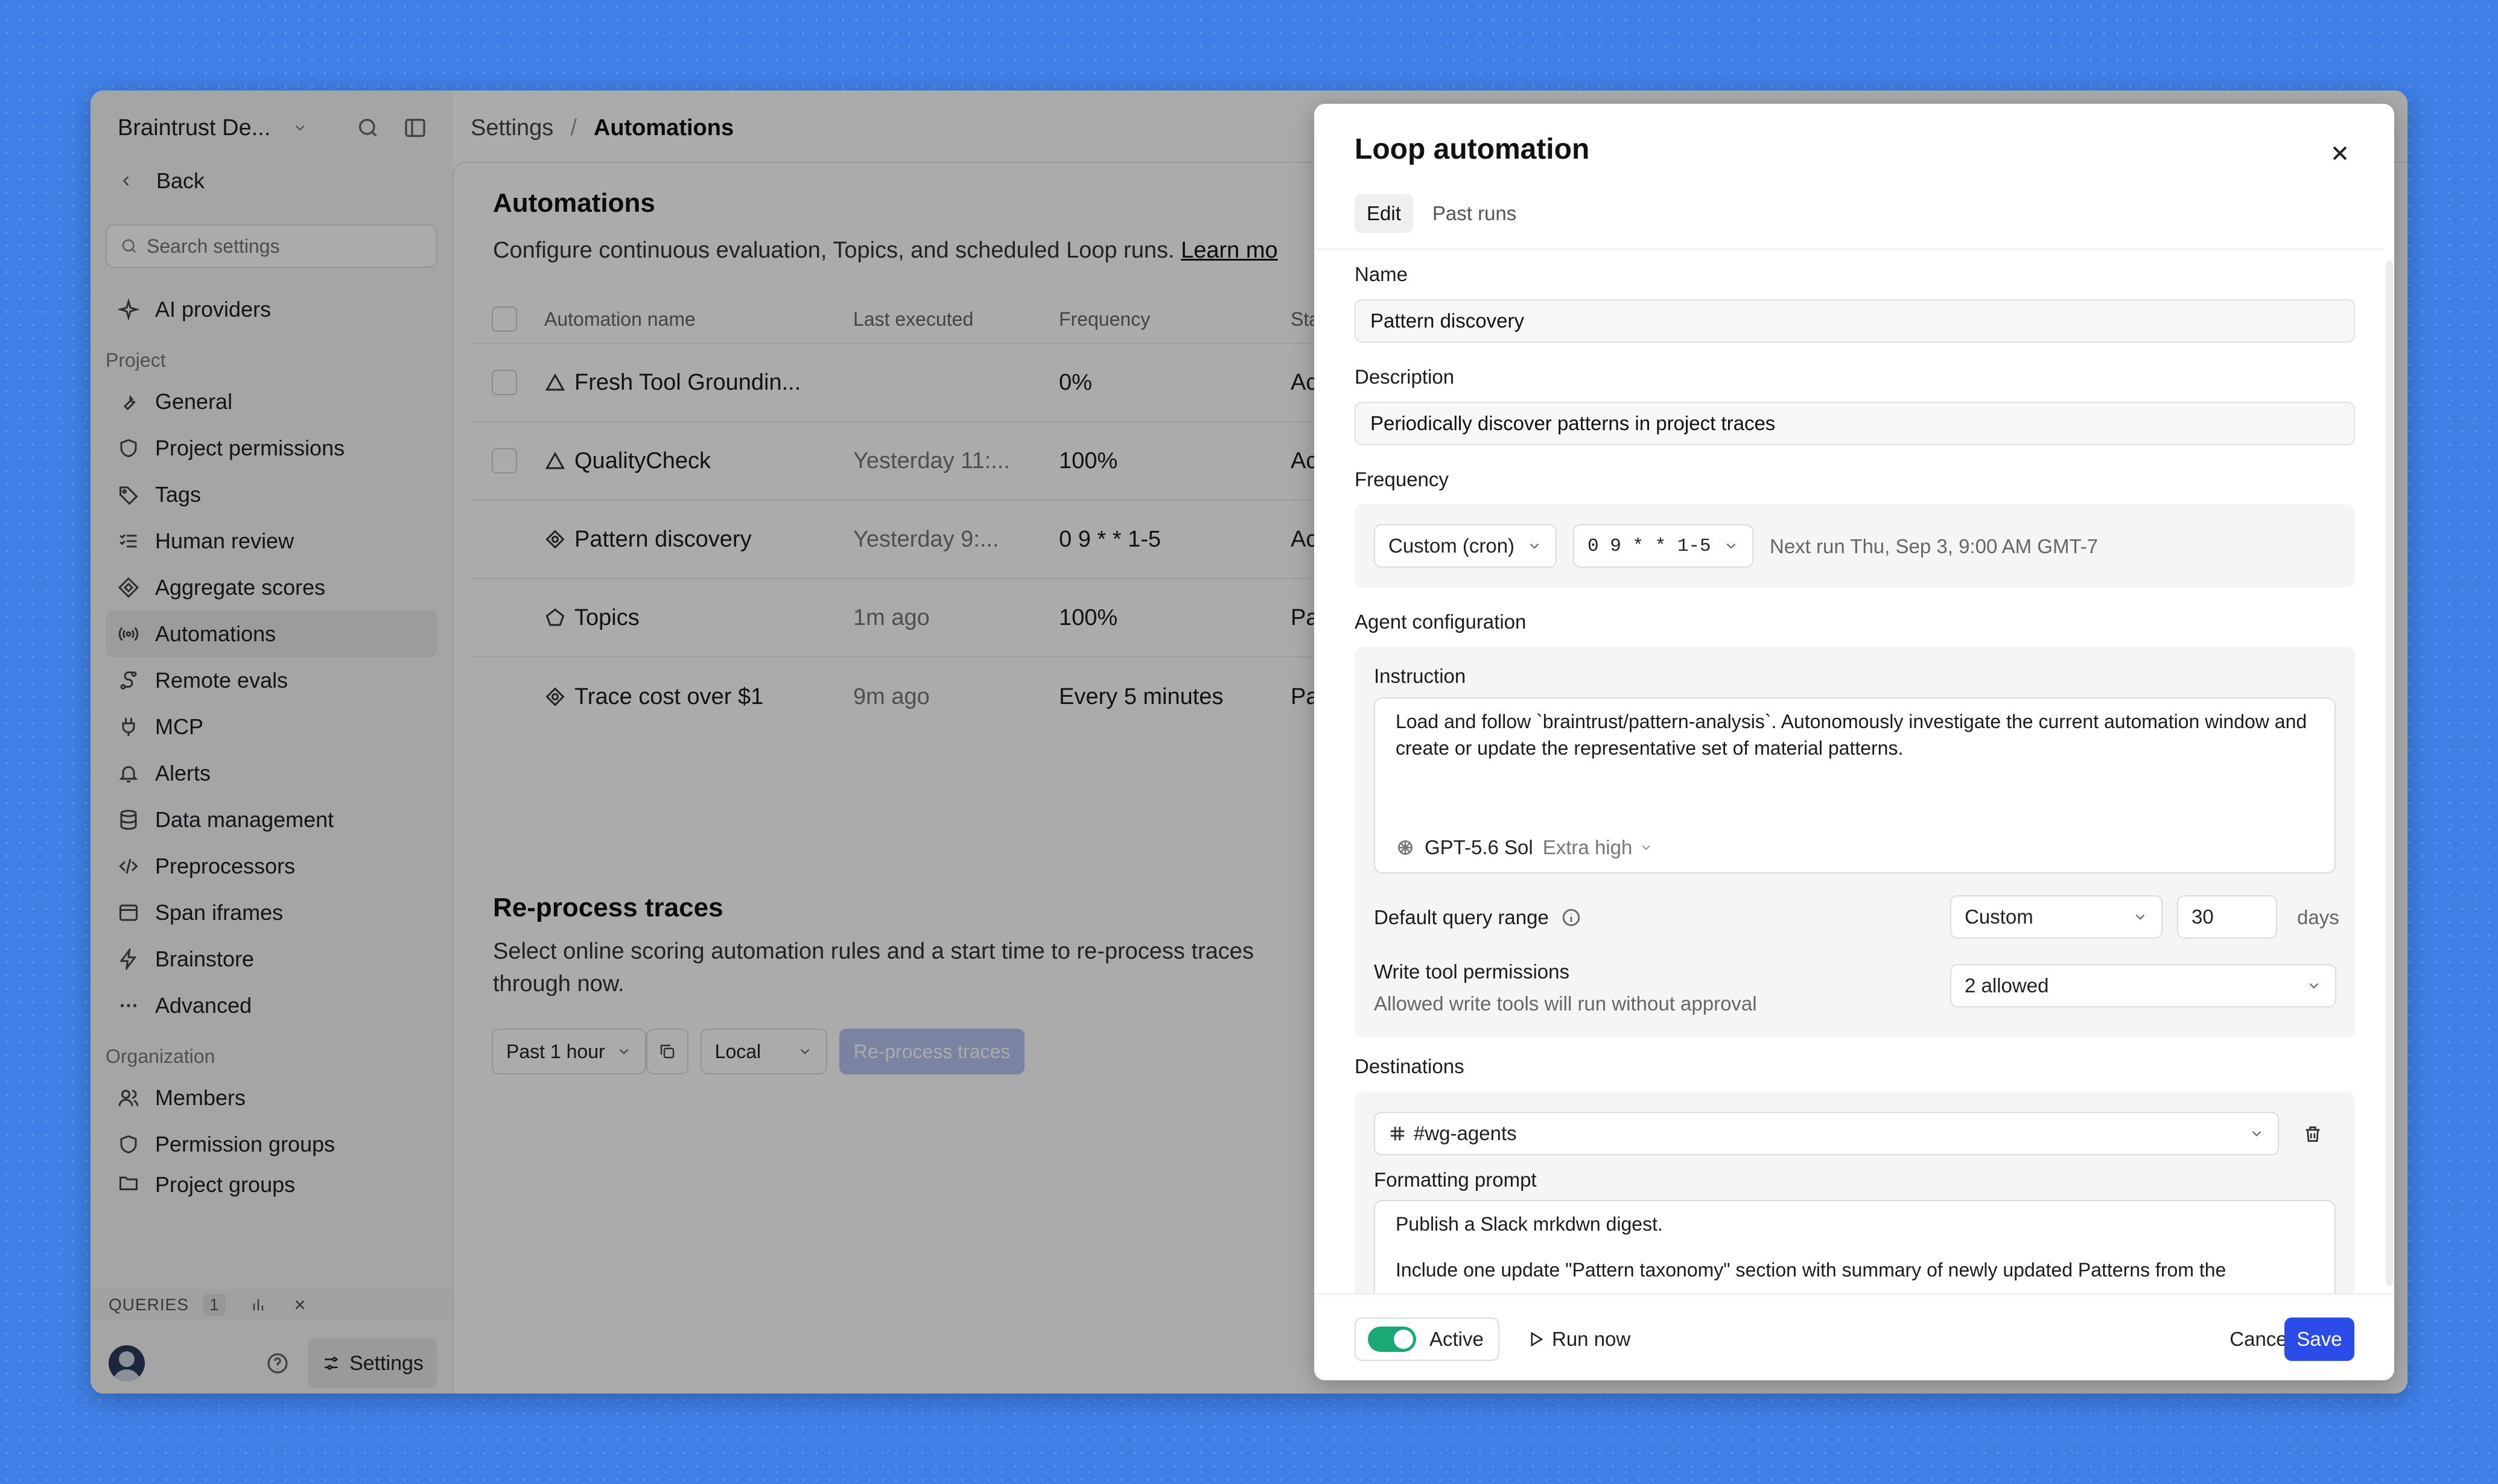 The height and width of the screenshot is (1484, 2498). Describe the element at coordinates (1855, 321) in the screenshot. I see `name-field: Pattern discovery` at that location.